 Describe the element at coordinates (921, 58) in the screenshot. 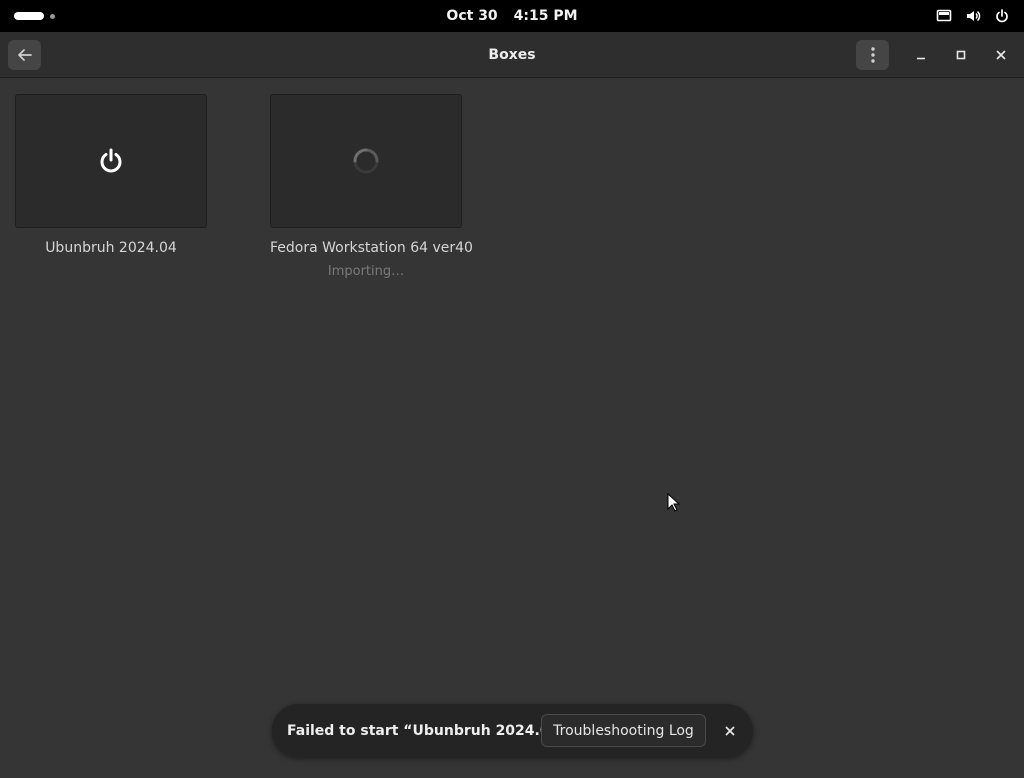

I see `minimize-icon` at that location.